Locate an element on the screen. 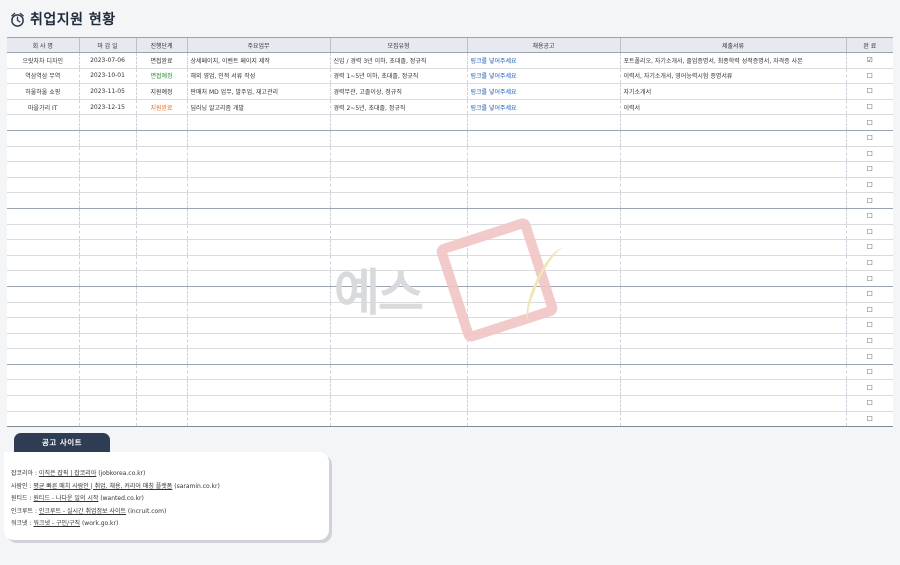 The width and height of the screenshot is (900, 565). type-cell: 경력 1~5년 이하, 초대졸, 정규직 is located at coordinates (398, 76).